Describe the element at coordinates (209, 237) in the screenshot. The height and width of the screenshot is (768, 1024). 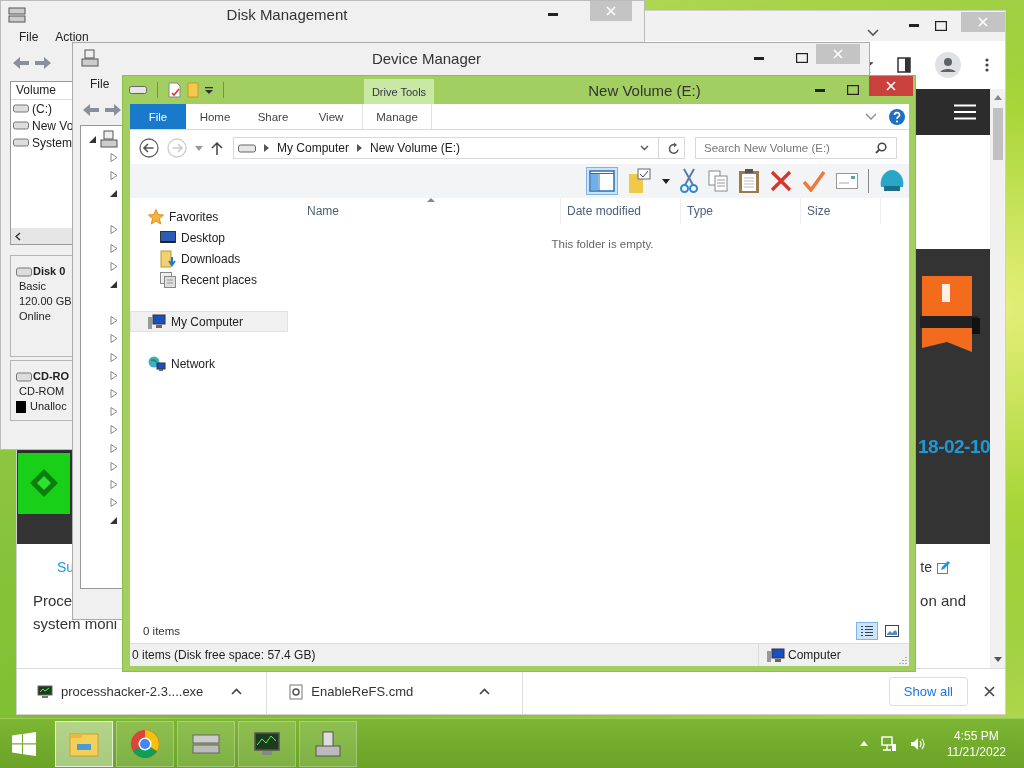
I see `nav-item: Desktop` at that location.